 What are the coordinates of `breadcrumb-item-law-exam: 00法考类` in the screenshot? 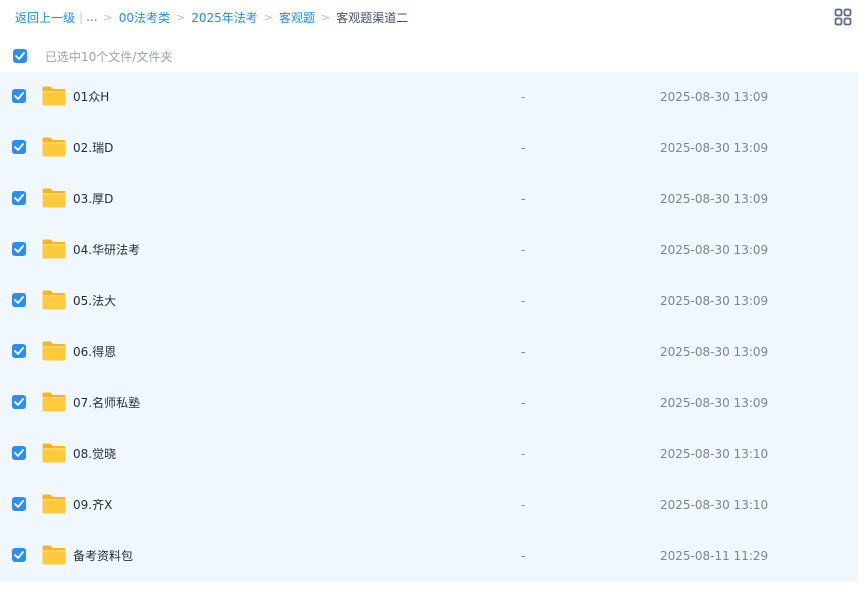 It's located at (144, 17).